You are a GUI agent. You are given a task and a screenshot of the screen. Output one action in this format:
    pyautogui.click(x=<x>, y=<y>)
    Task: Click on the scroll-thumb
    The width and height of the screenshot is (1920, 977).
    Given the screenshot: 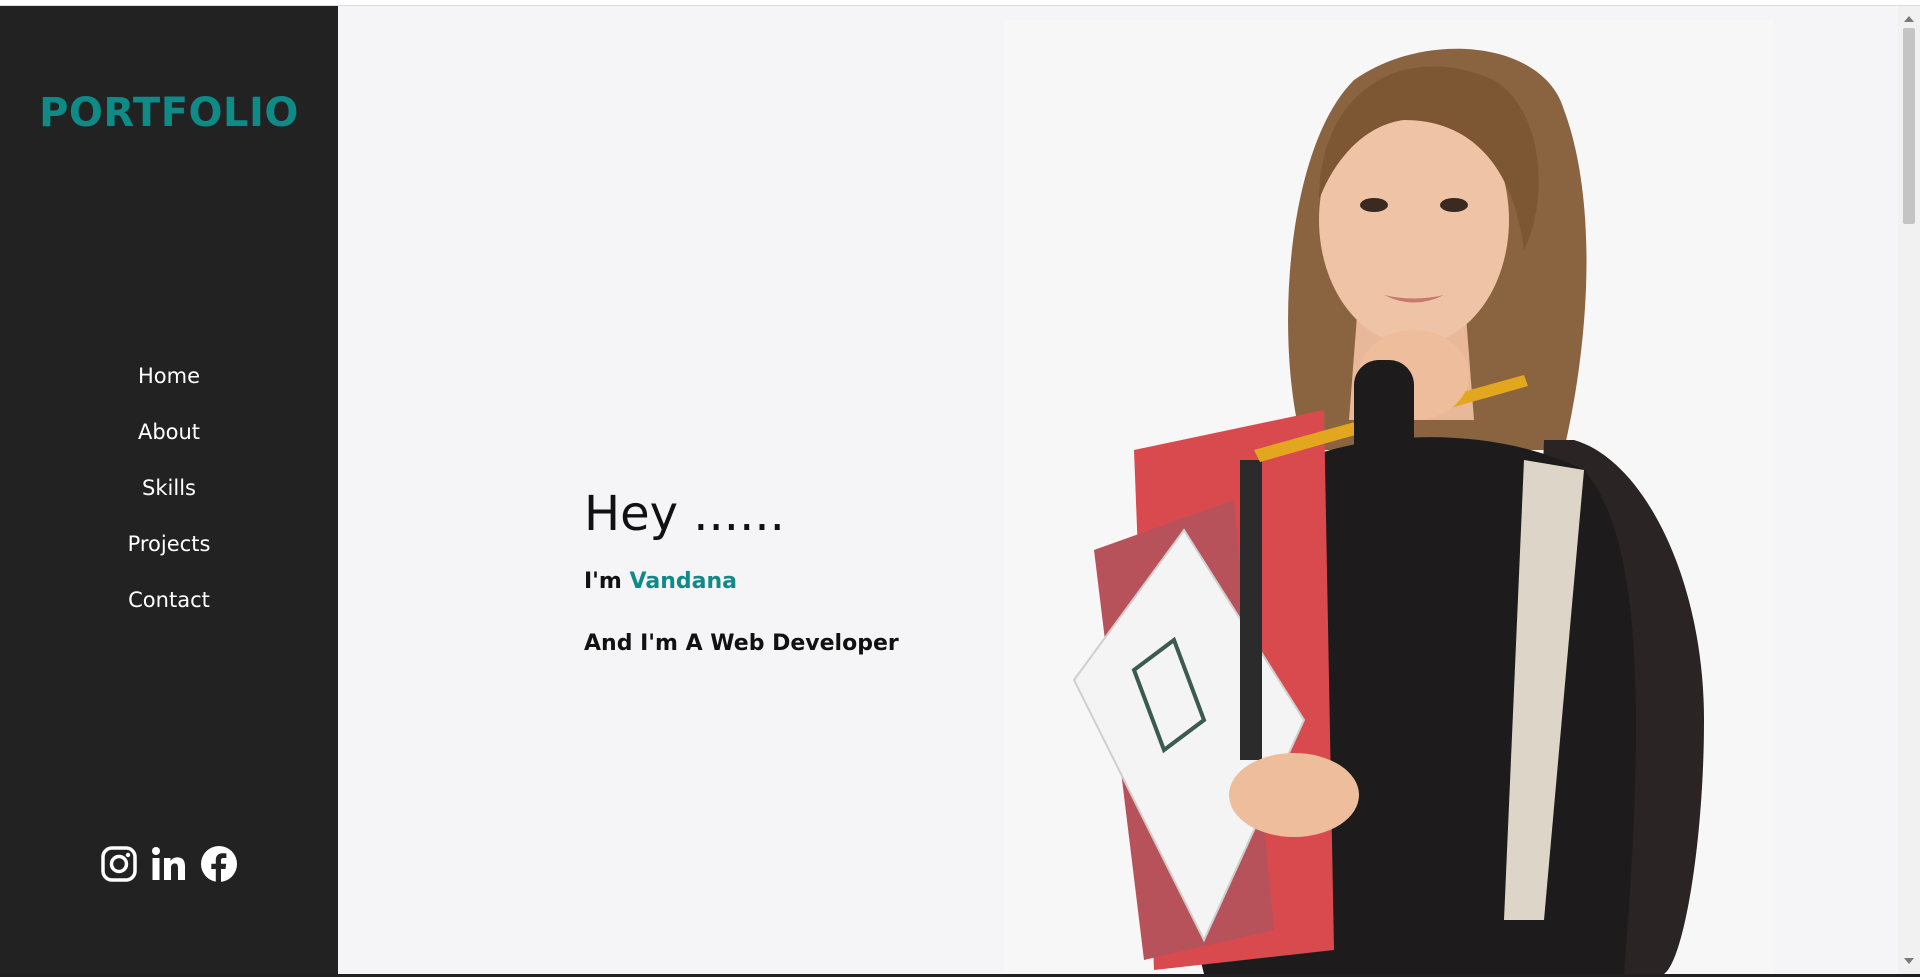 What is the action you would take?
    pyautogui.click(x=1909, y=126)
    